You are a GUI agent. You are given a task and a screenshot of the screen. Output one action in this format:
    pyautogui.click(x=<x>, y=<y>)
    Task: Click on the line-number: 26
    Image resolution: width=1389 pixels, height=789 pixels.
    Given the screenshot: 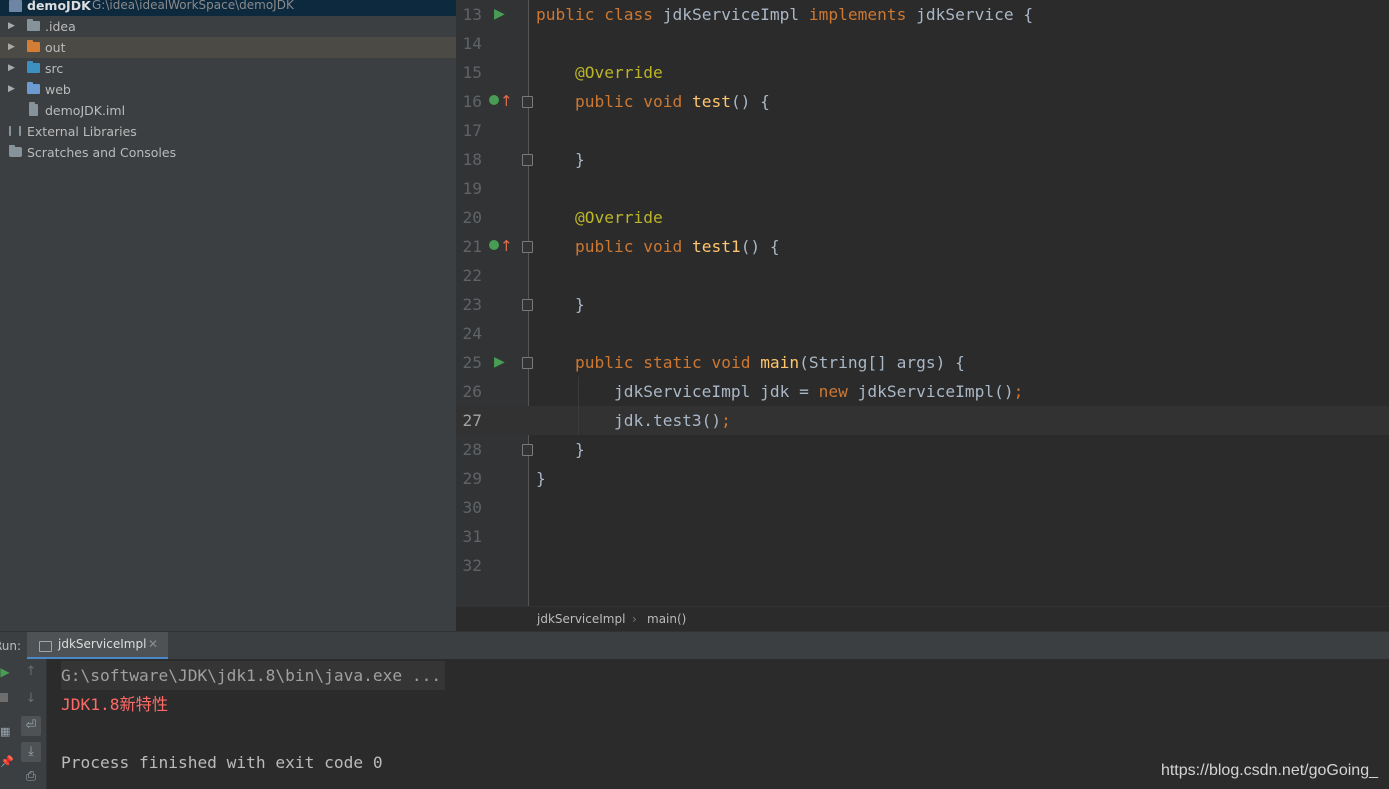 What is the action you would take?
    pyautogui.click(x=472, y=391)
    